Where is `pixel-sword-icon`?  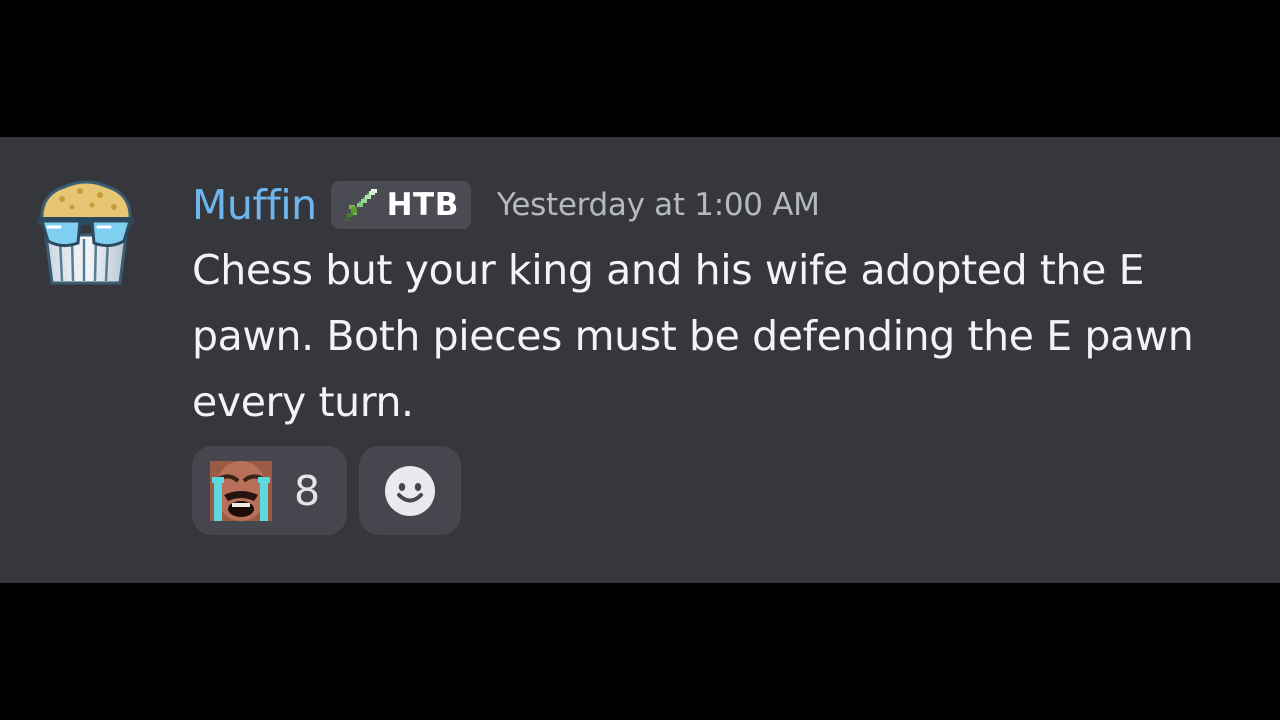
pixel-sword-icon is located at coordinates (360, 205).